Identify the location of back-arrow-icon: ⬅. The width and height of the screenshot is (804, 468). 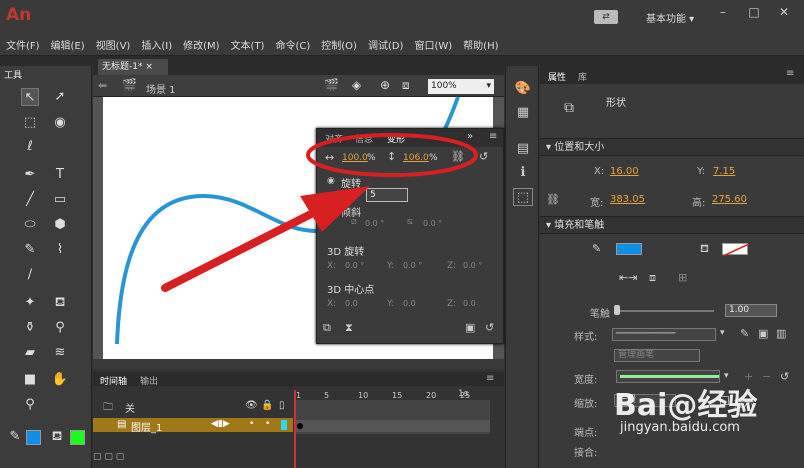
(102, 85).